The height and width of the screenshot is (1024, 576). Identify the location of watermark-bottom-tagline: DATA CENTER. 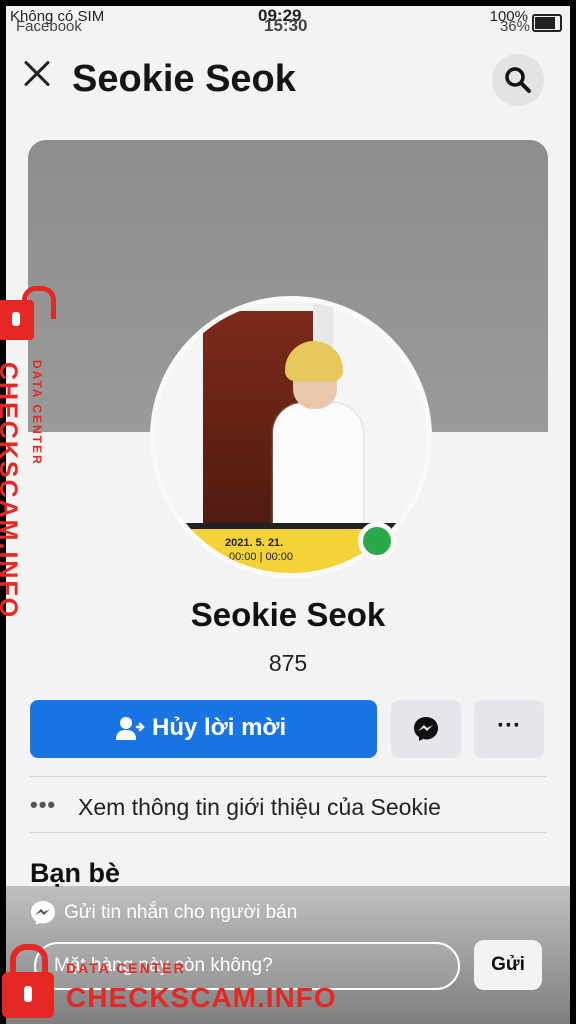
(126, 968).